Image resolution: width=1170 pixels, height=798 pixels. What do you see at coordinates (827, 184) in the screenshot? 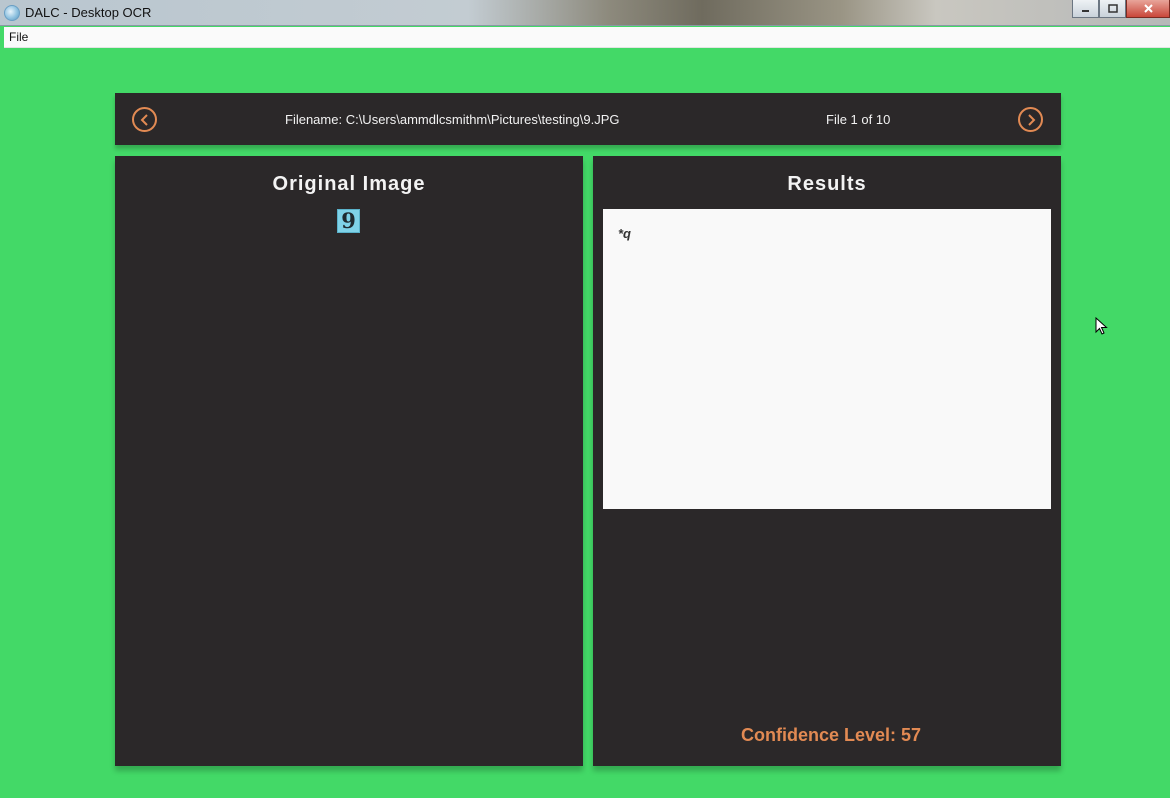
I see `results-title: Results` at bounding box center [827, 184].